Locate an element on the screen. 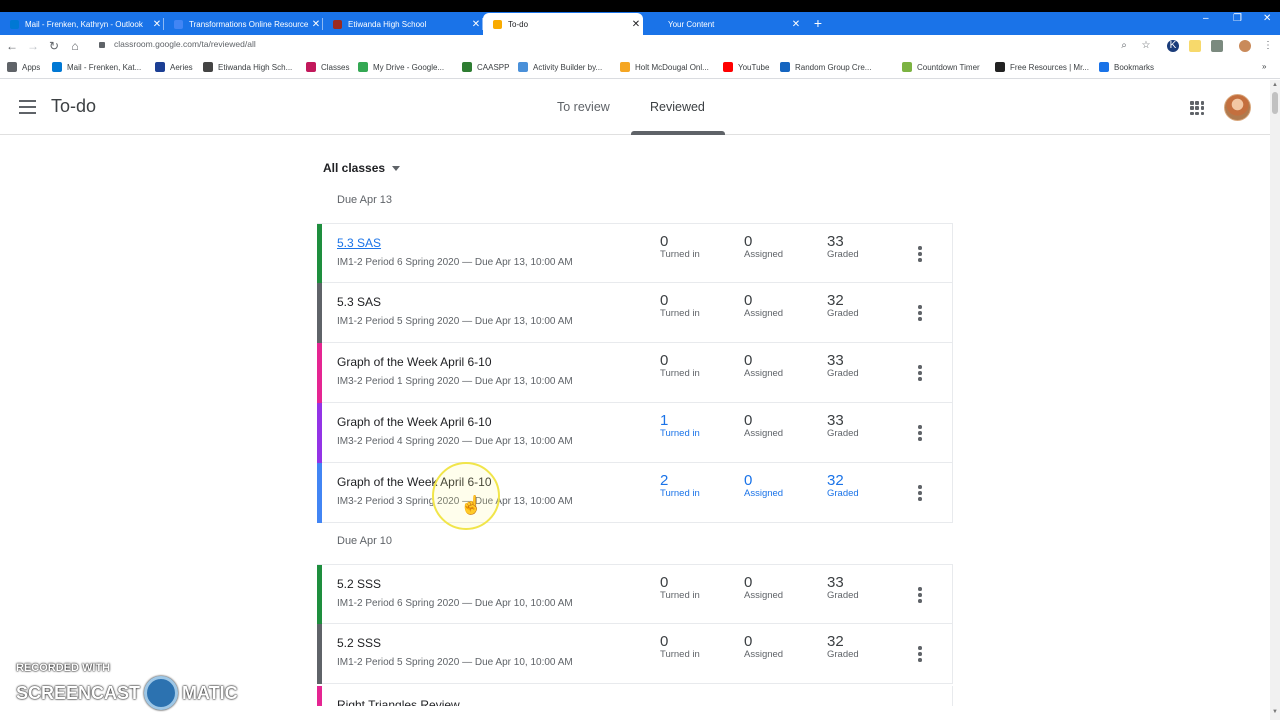  scrollbar-thumb is located at coordinates (1275, 103).